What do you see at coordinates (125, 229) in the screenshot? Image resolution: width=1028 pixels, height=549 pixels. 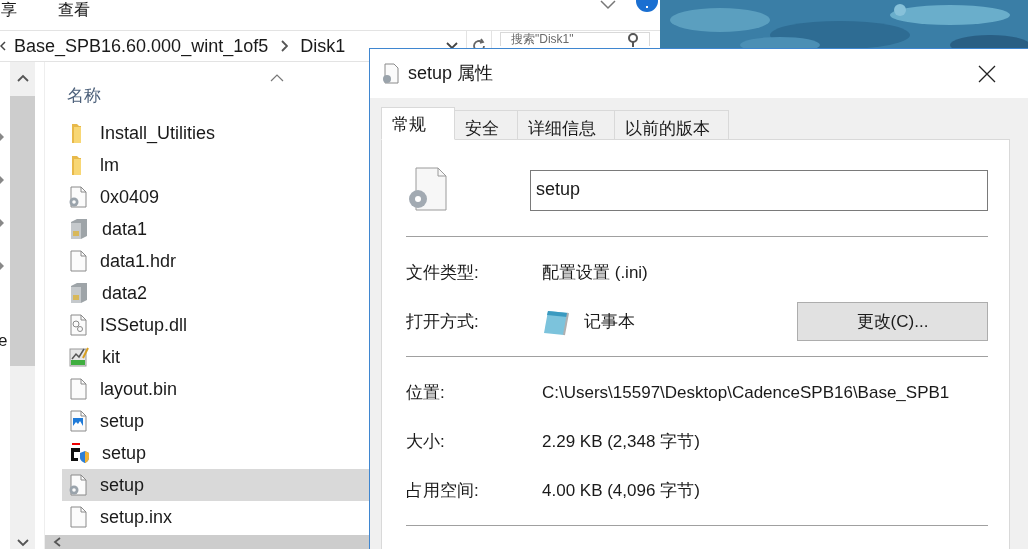 I see `file-name: data1` at bounding box center [125, 229].